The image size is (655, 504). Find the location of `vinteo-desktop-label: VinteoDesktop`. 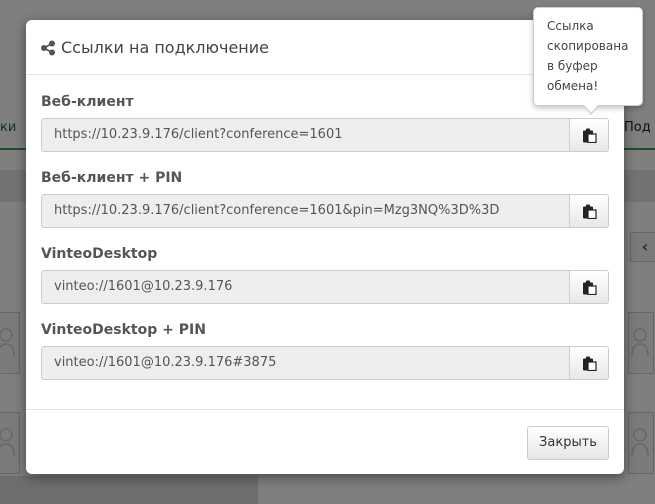

vinteo-desktop-label: VinteoDesktop is located at coordinates (99, 254).